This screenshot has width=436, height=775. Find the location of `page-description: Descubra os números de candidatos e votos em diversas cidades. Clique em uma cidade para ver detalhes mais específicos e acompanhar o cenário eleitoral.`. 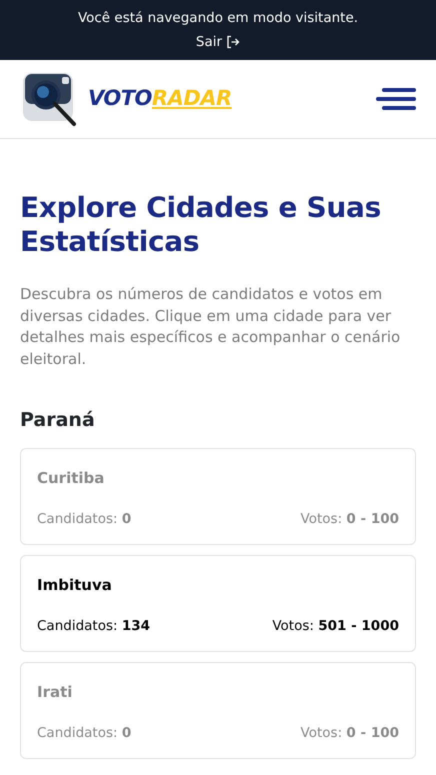

page-description: Descubra os números de candidatos e votos em diversas cidades. Clique em uma cidade para ver detalhes mais específicos e acompanhar o cenário eleitoral. is located at coordinates (211, 327).